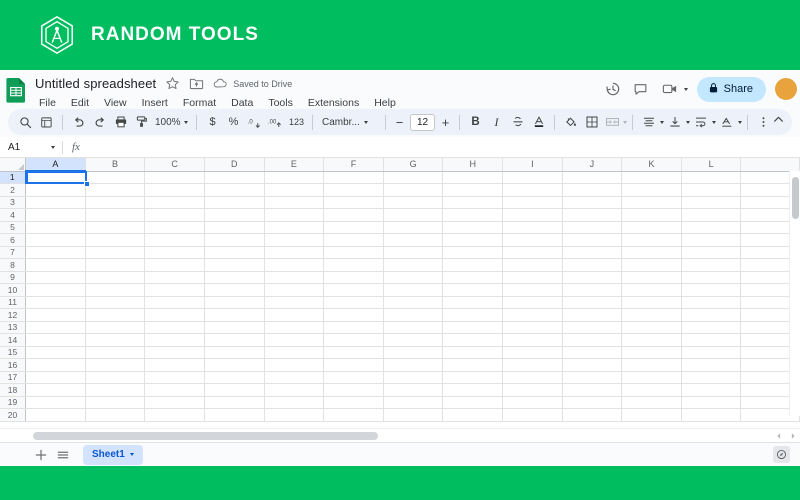 The height and width of the screenshot is (500, 800). Describe the element at coordinates (592, 265) in the screenshot. I see `cell-J8` at that location.